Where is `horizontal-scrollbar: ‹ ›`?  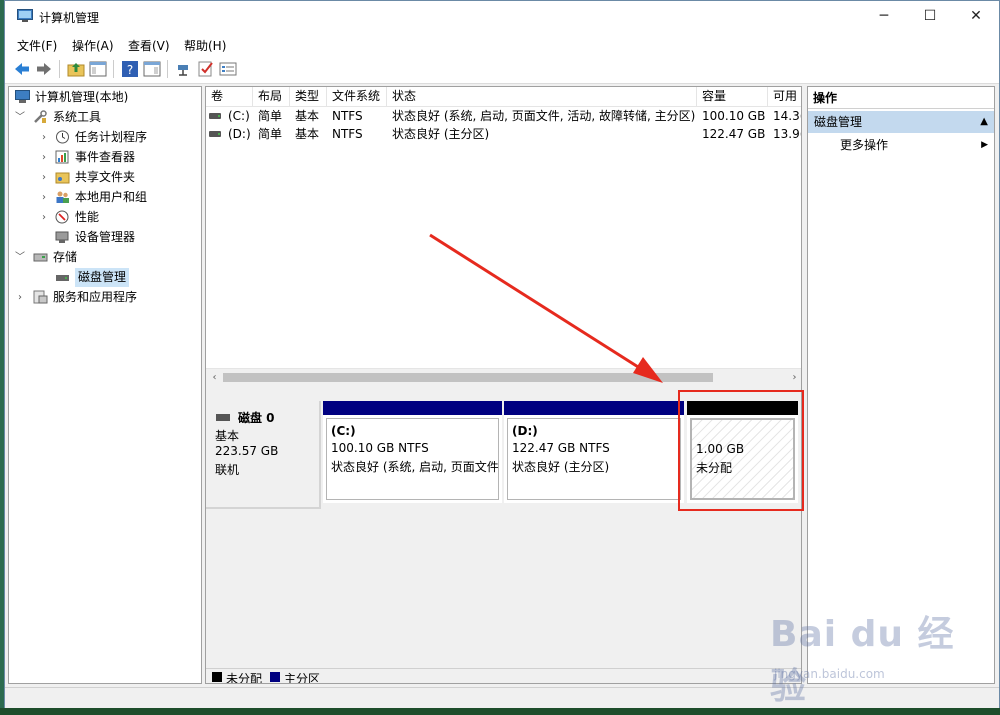 horizontal-scrollbar: ‹ › is located at coordinates (503, 377).